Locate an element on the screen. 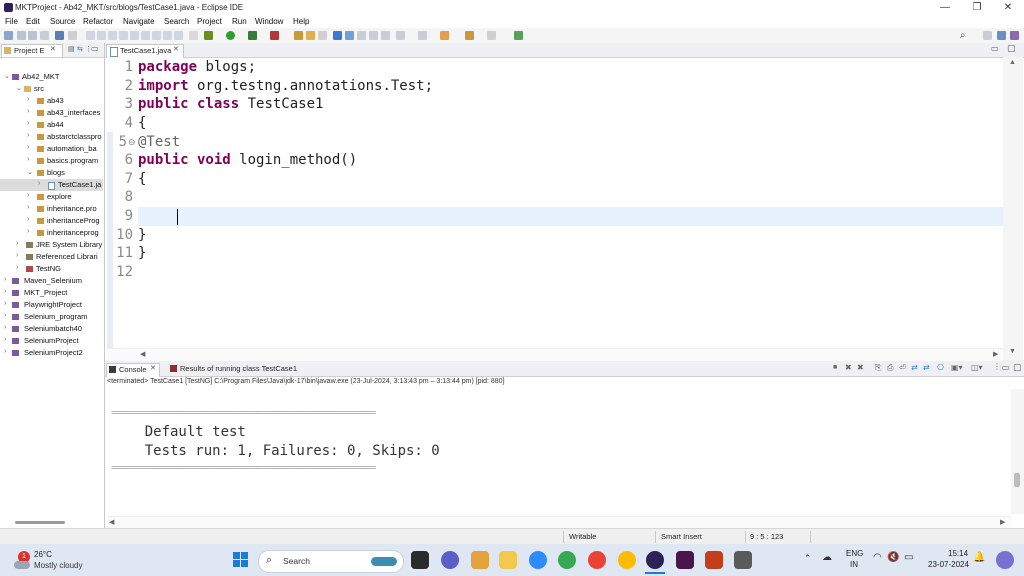 The width and height of the screenshot is (1024, 576). suspend-icon is located at coordinates (101, 35).